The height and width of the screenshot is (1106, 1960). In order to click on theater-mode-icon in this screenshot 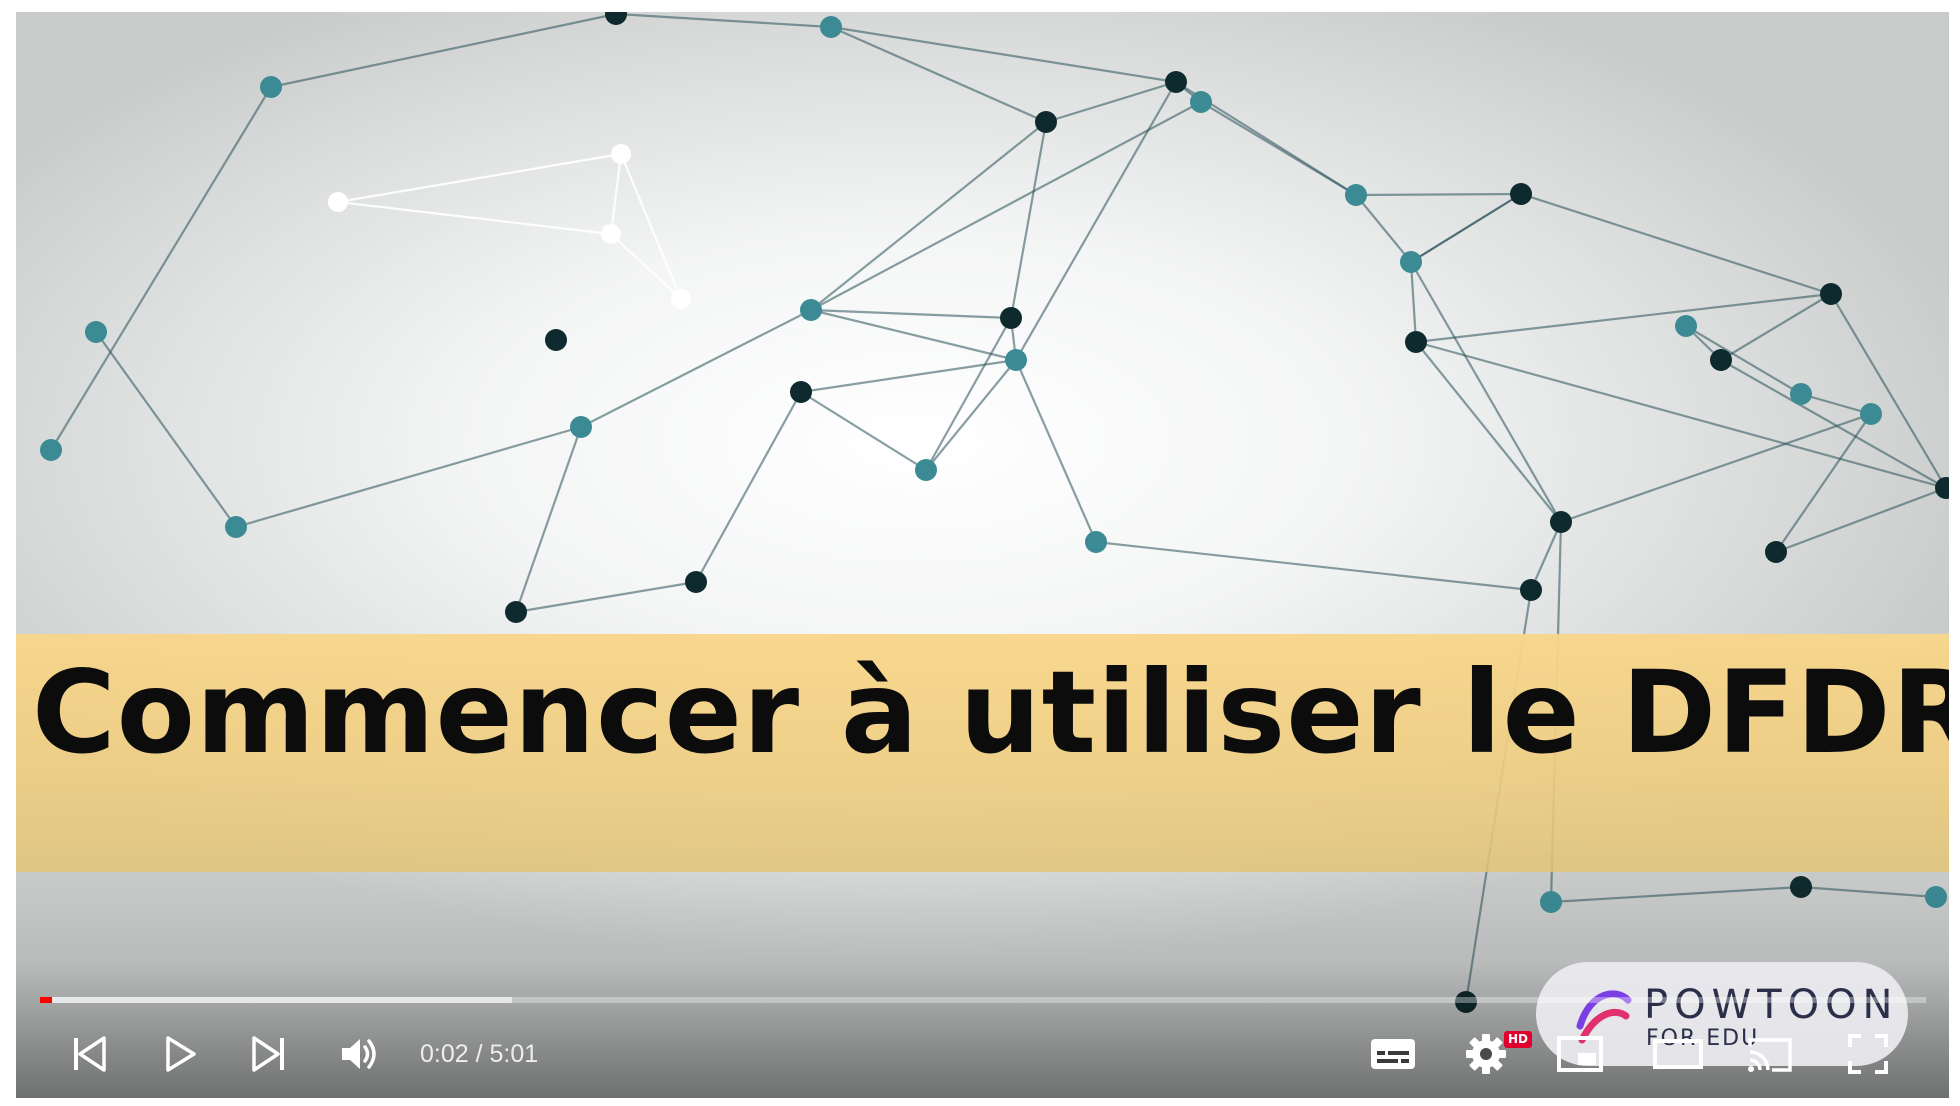, I will do `click(1678, 1054)`.